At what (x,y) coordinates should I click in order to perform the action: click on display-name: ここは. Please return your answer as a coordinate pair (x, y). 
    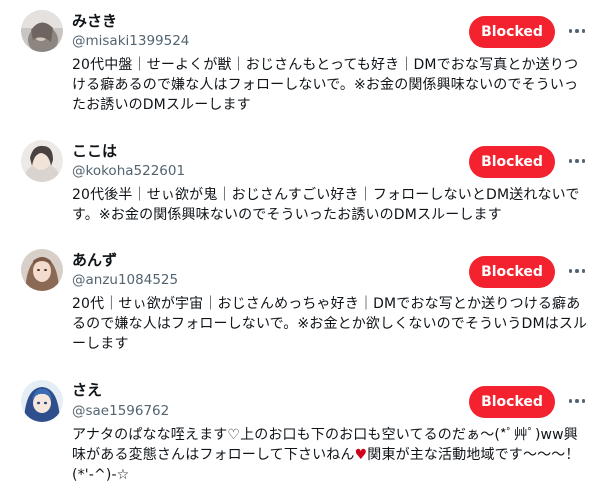
    Looking at the image, I should click on (94, 151).